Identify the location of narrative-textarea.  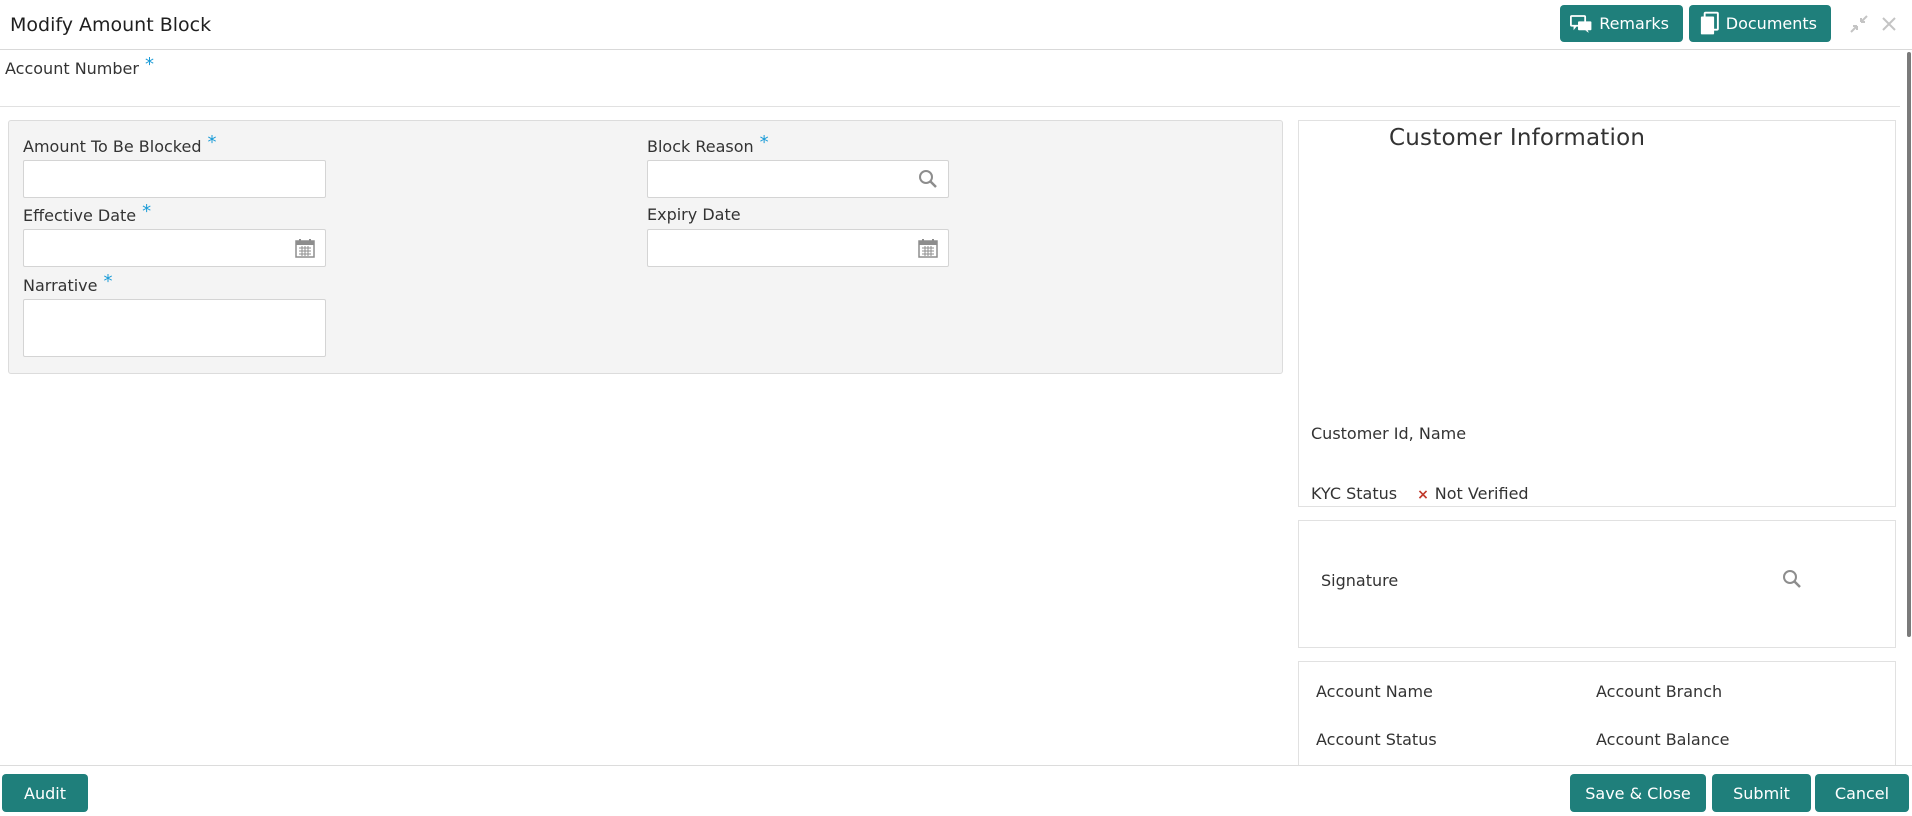
(174, 328).